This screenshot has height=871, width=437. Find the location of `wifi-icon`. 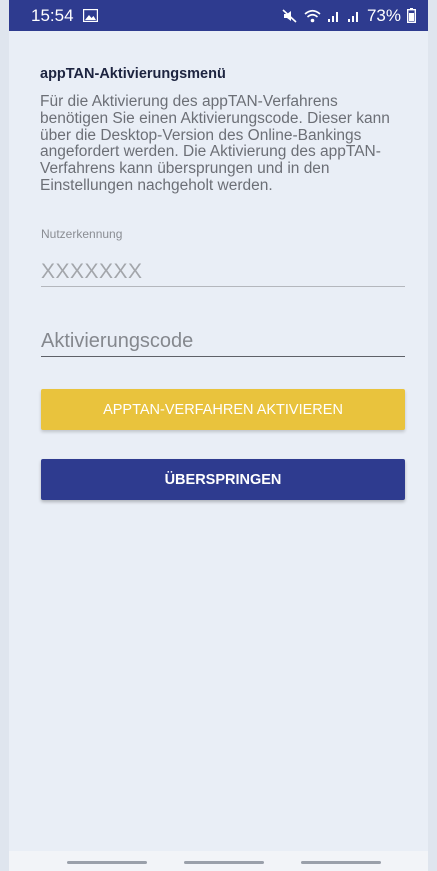

wifi-icon is located at coordinates (312, 16).